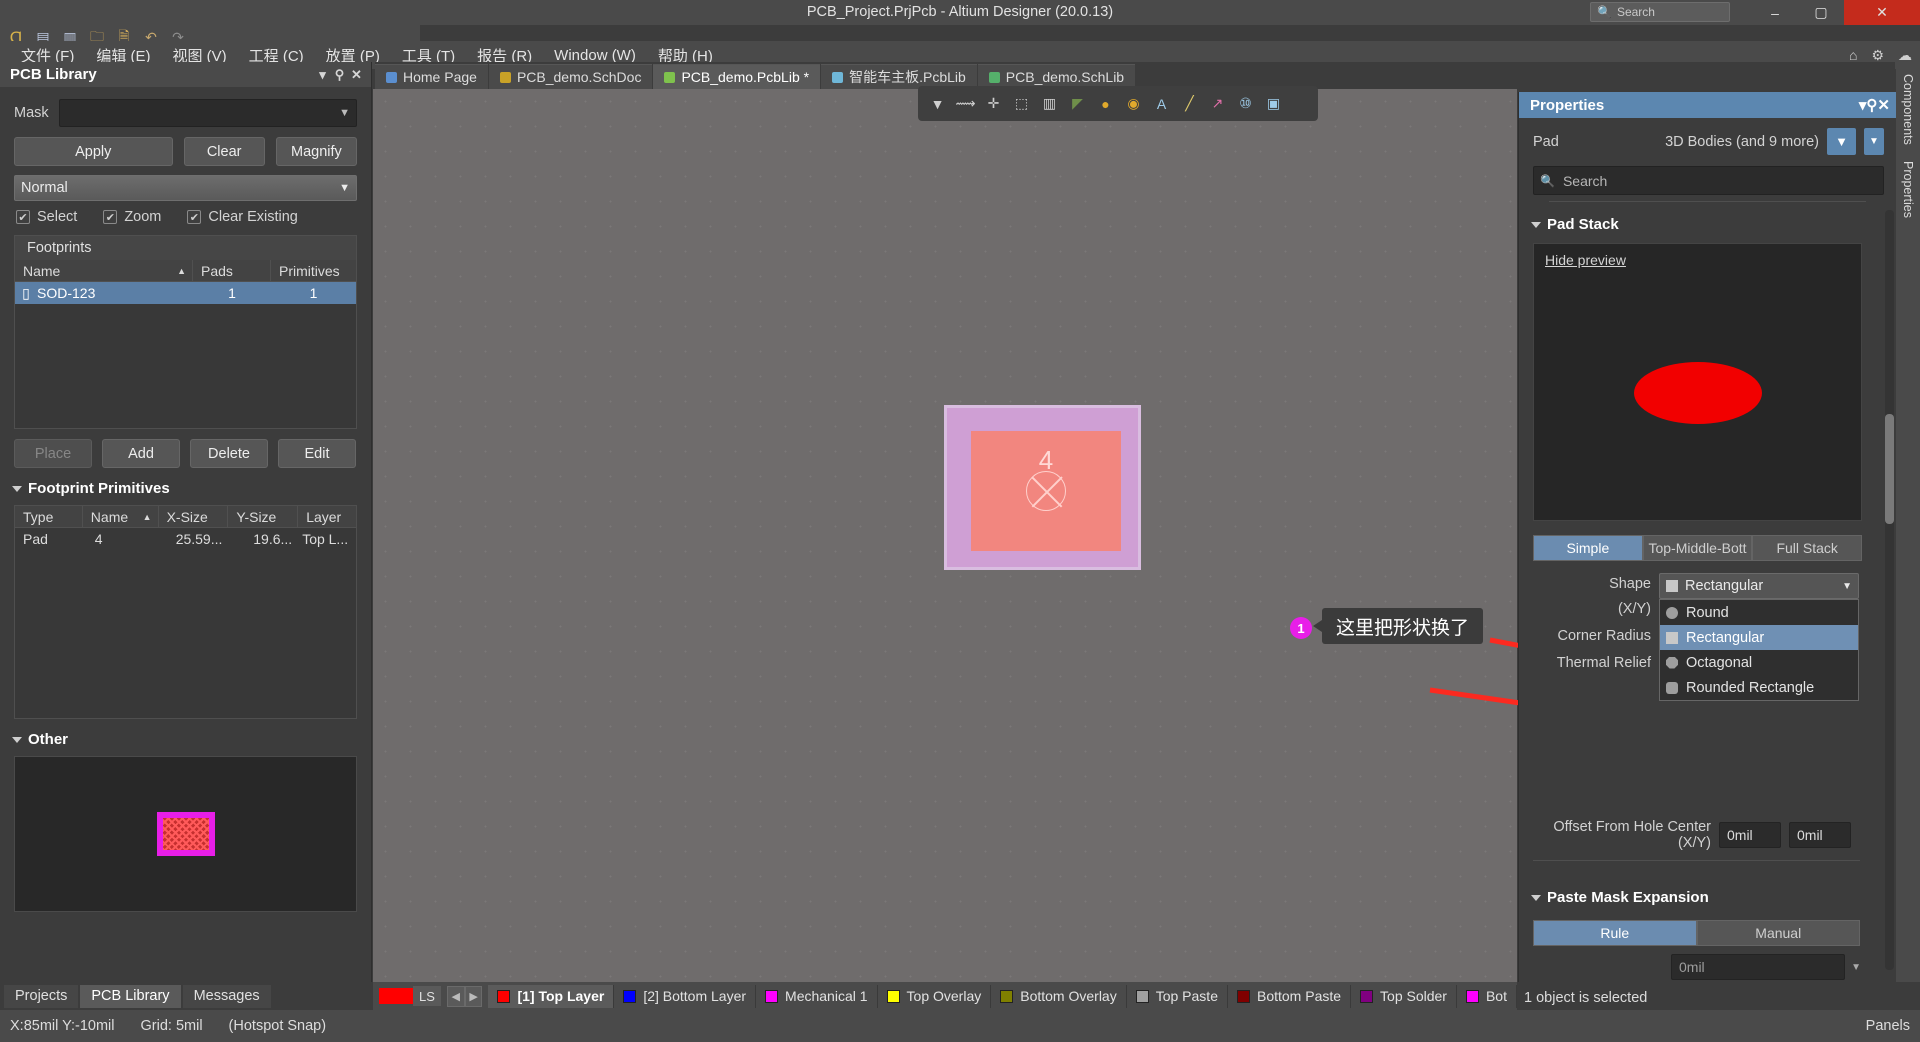 This screenshot has height=1042, width=1920. Describe the element at coordinates (685, 996) in the screenshot. I see `layer-tab-bottom-layer: [2] Bottom Layer` at that location.